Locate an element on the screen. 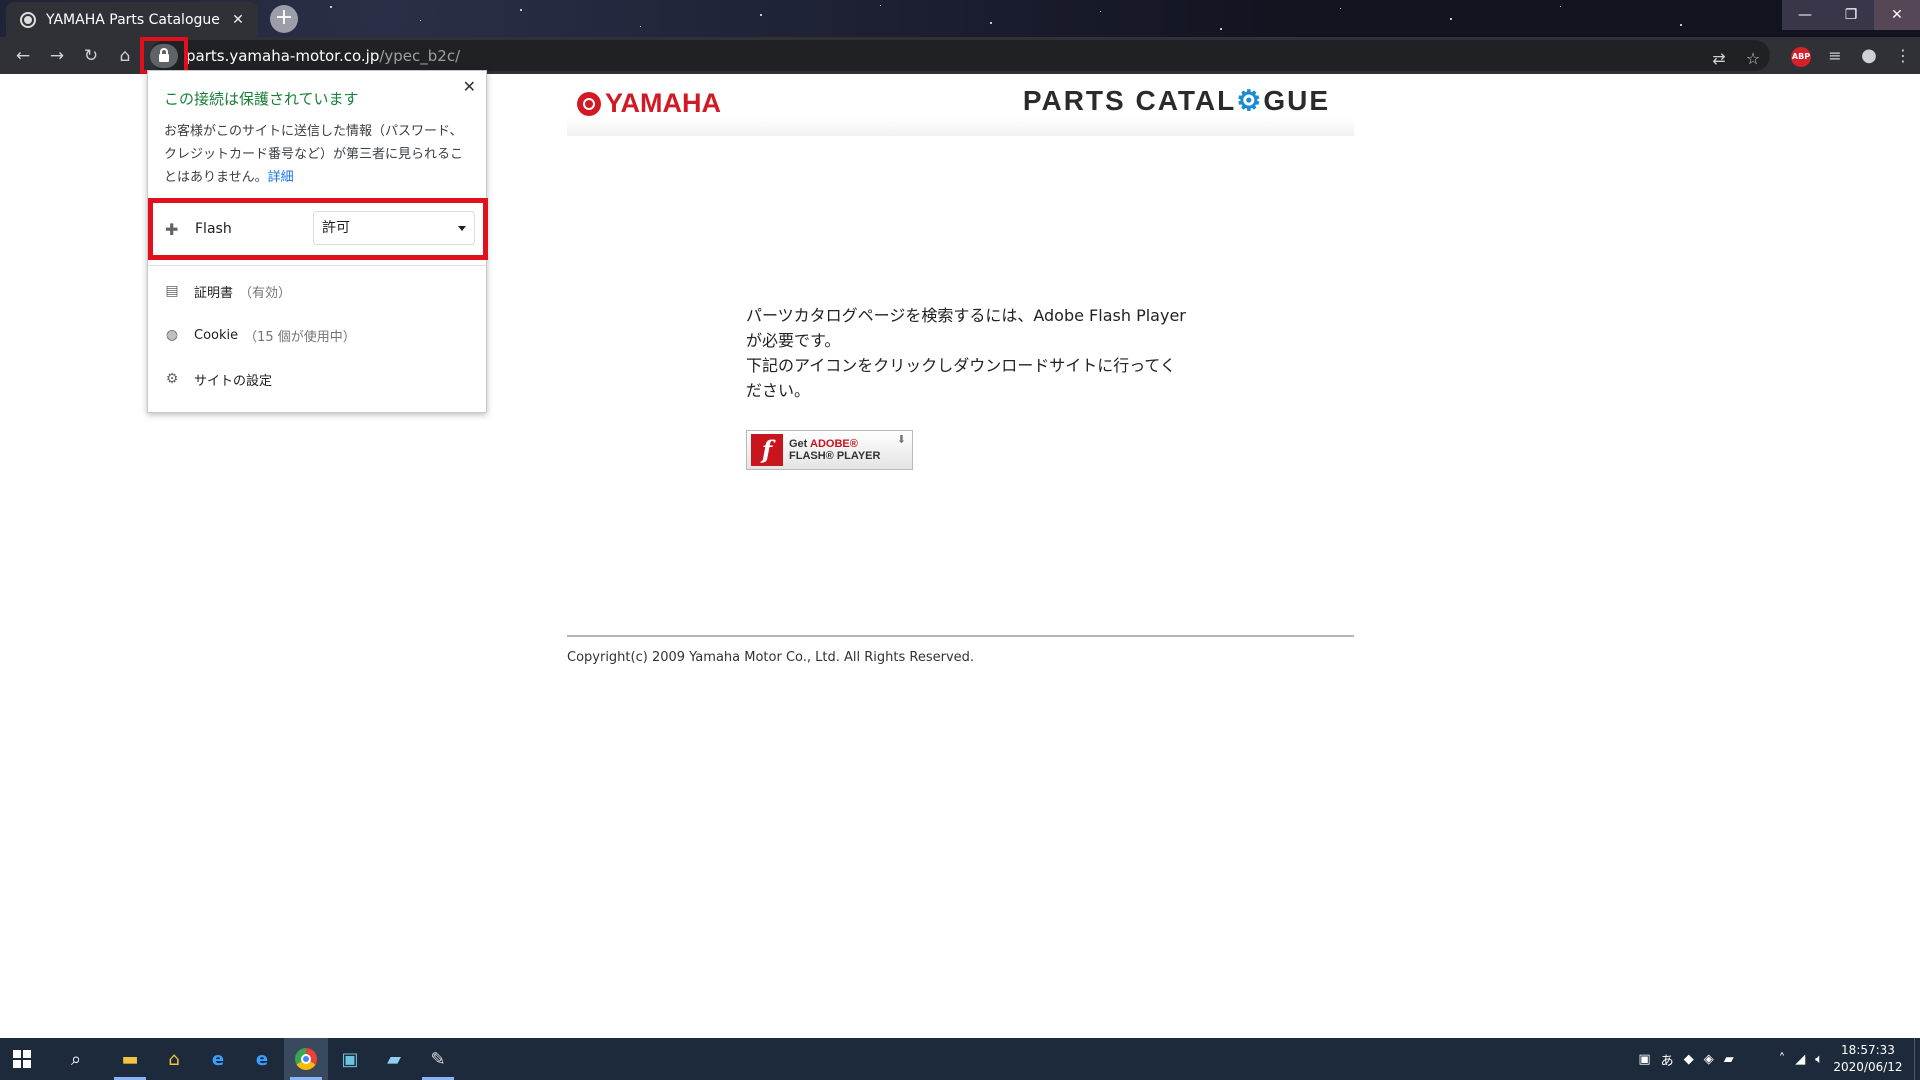 The image size is (1920, 1080). catalogue-title-part2: GUE is located at coordinates (1296, 100).